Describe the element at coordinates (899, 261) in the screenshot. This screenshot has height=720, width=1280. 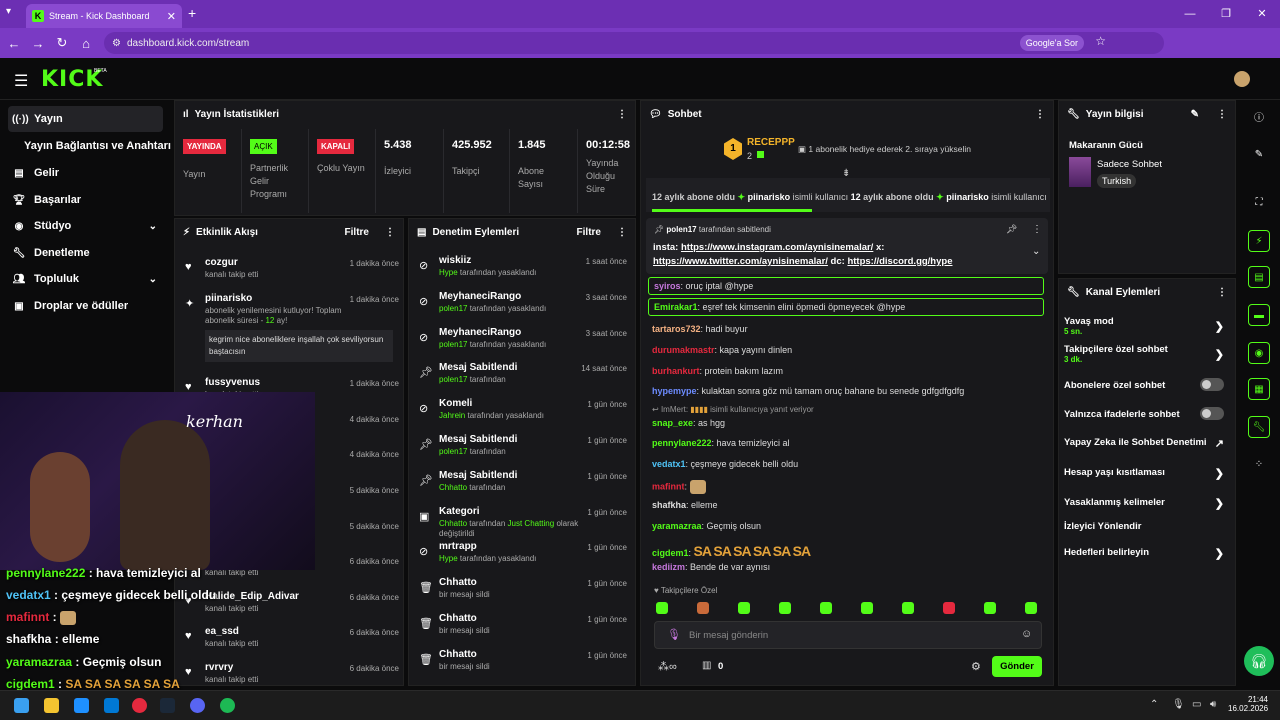
I see `discord-link: https://discord.gg/hype` at that location.